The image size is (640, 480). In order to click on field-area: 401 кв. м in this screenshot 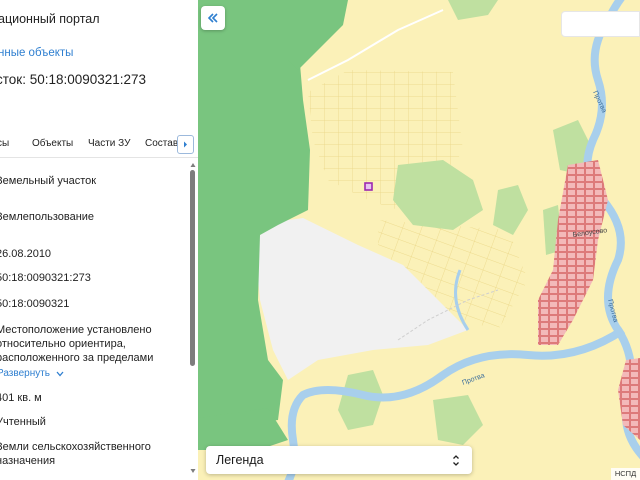, I will do `click(21, 398)`.